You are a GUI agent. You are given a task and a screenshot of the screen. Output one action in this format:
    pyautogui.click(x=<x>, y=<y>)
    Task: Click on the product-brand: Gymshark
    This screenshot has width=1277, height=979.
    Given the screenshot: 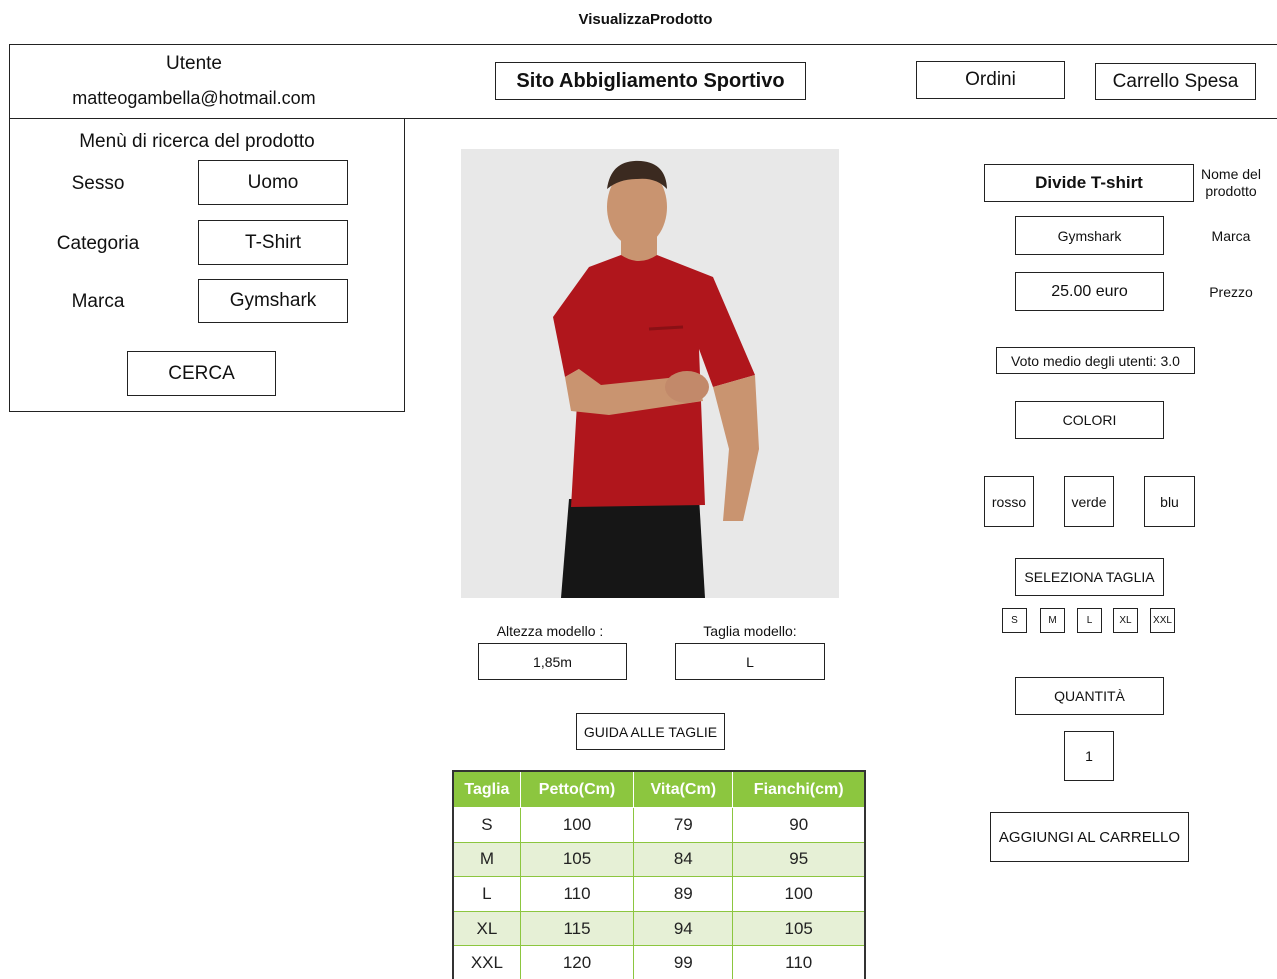 What is the action you would take?
    pyautogui.click(x=1089, y=235)
    